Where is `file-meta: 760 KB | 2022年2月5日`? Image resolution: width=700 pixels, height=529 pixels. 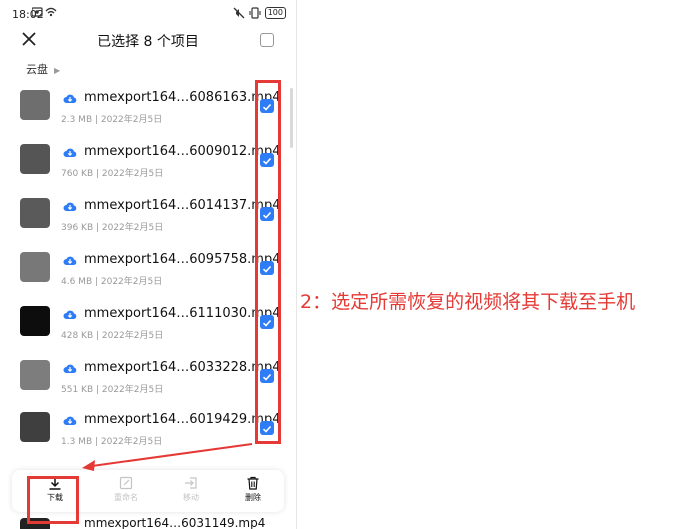
file-meta: 760 KB | 2022年2月5日 is located at coordinates (112, 174).